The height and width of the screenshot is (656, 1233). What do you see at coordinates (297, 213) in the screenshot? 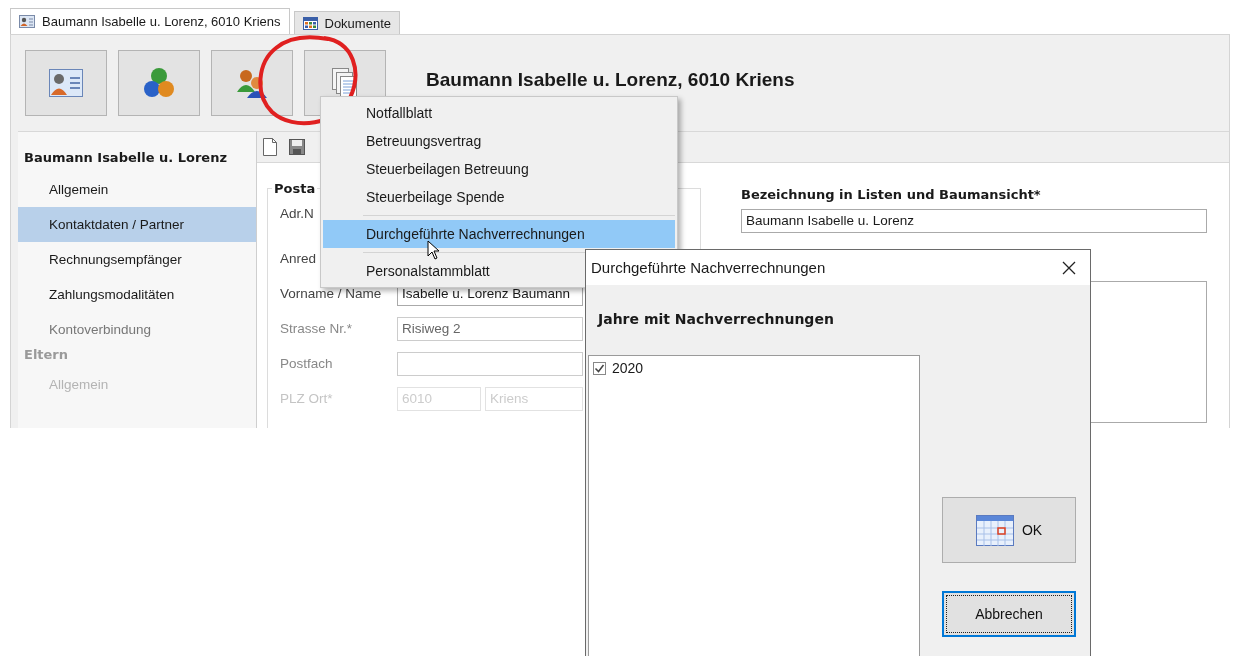
I see `field-label: Adr.N` at bounding box center [297, 213].